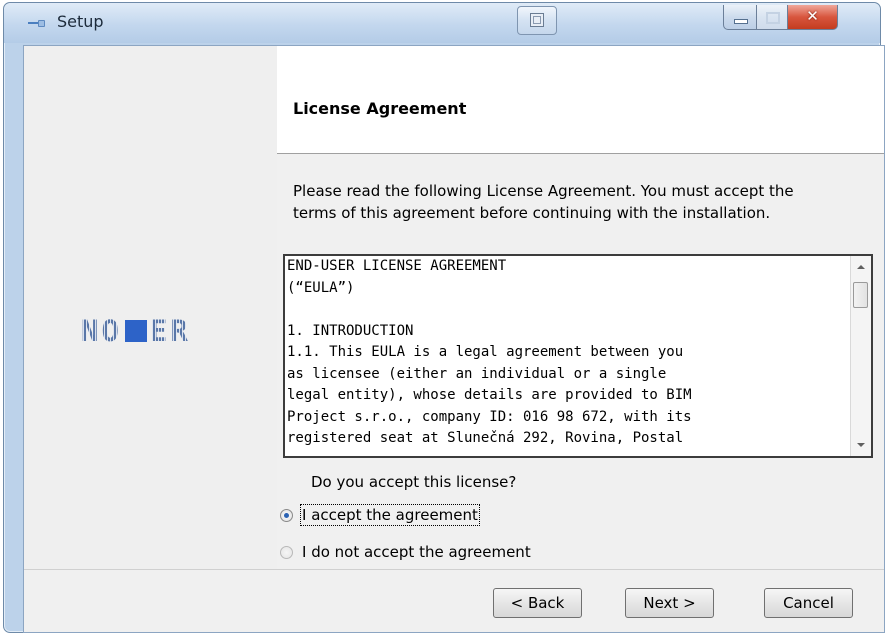 The width and height of the screenshot is (887, 637). Describe the element at coordinates (861, 445) in the screenshot. I see `scroll-down-icon` at that location.